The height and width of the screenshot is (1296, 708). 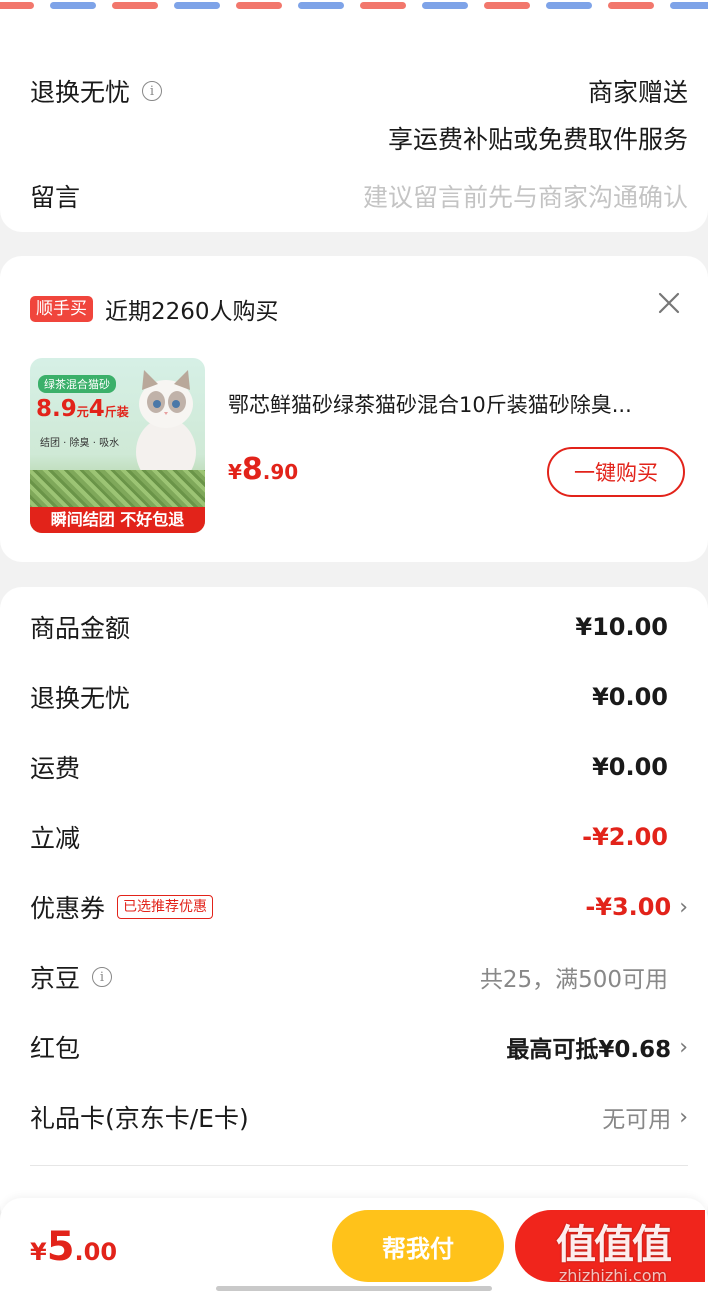 I want to click on image-banner: 瞬间结团 不好包退, so click(x=117, y=520).